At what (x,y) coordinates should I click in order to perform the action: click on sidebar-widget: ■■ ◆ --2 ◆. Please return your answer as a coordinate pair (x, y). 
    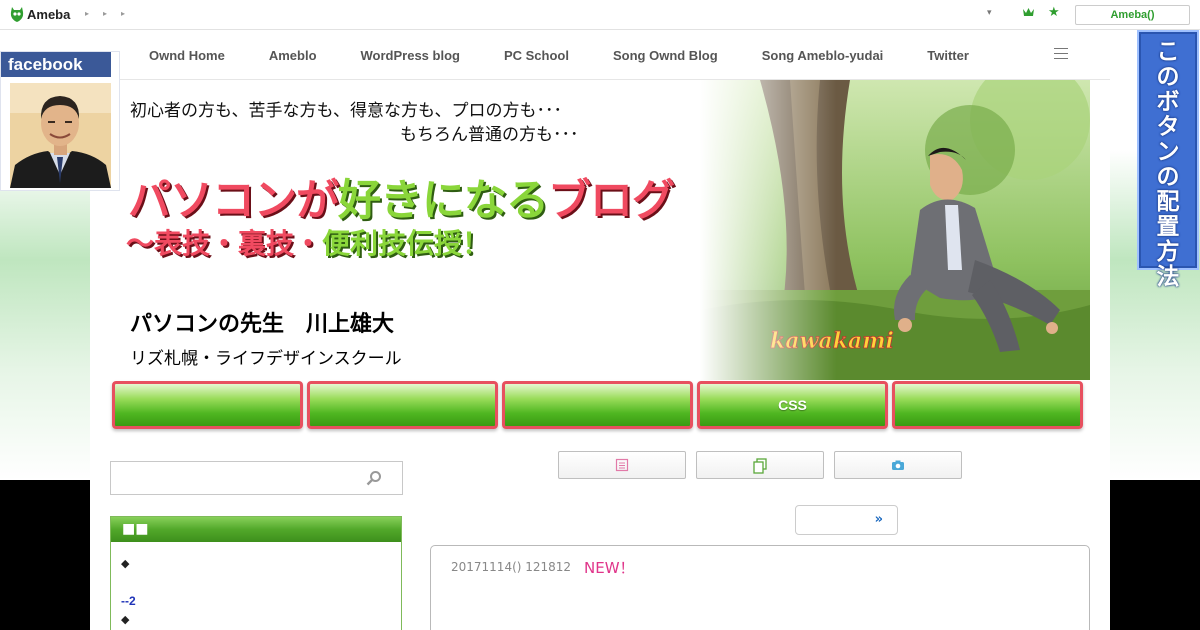
    Looking at the image, I should click on (256, 573).